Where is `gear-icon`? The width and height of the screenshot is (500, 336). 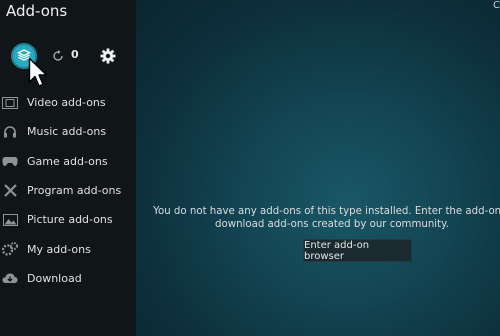
gear-icon is located at coordinates (108, 56).